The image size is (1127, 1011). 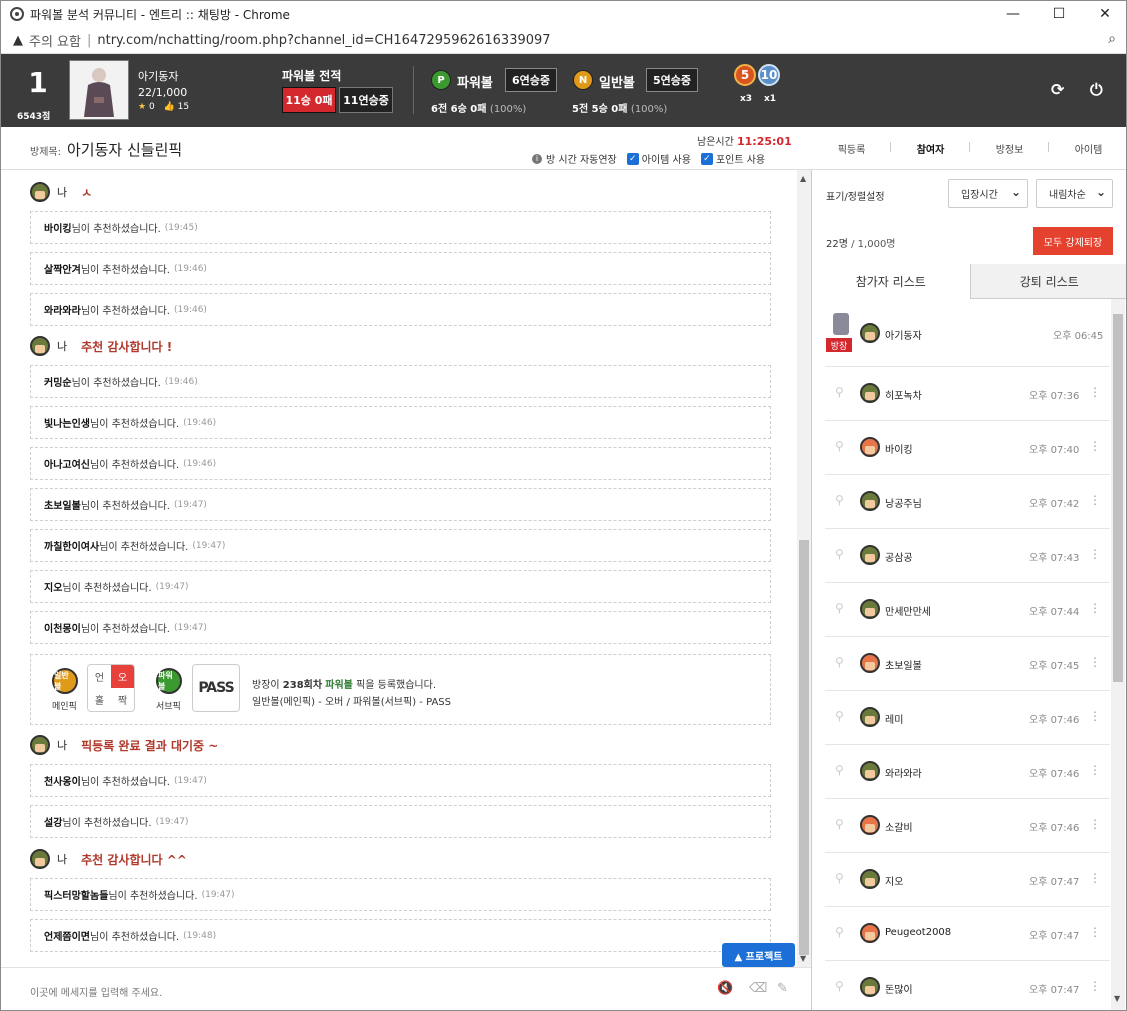 What do you see at coordinates (339, 685) in the screenshot?
I see `pick-game: 파워볼` at bounding box center [339, 685].